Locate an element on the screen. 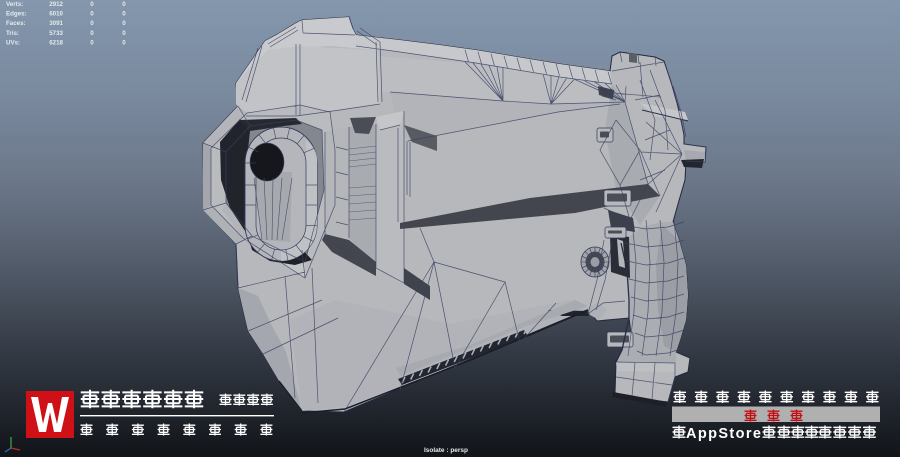 The width and height of the screenshot is (900, 457). svg-text: Isolate : persp is located at coordinates (446, 450).